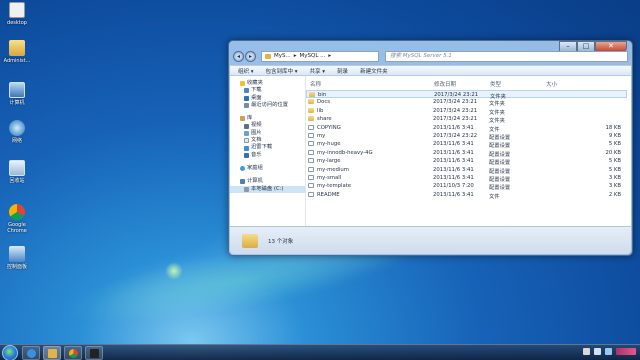  I want to click on back-button: ◂, so click(238, 56).